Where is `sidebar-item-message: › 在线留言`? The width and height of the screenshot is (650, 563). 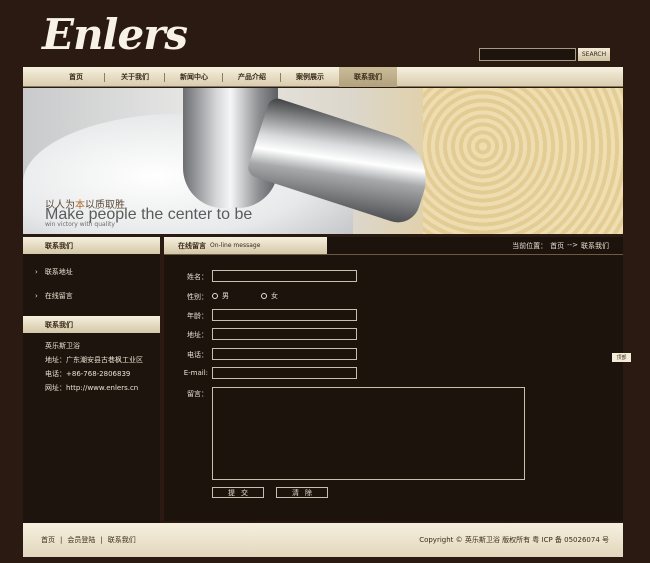 sidebar-item-message: › 在线留言 is located at coordinates (91, 296).